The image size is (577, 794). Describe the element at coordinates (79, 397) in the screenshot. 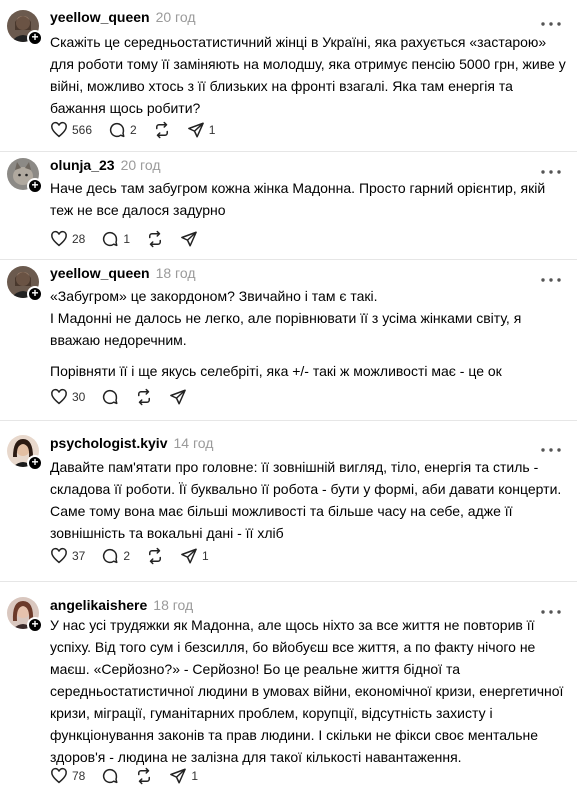

I see `like-count: 30` at that location.